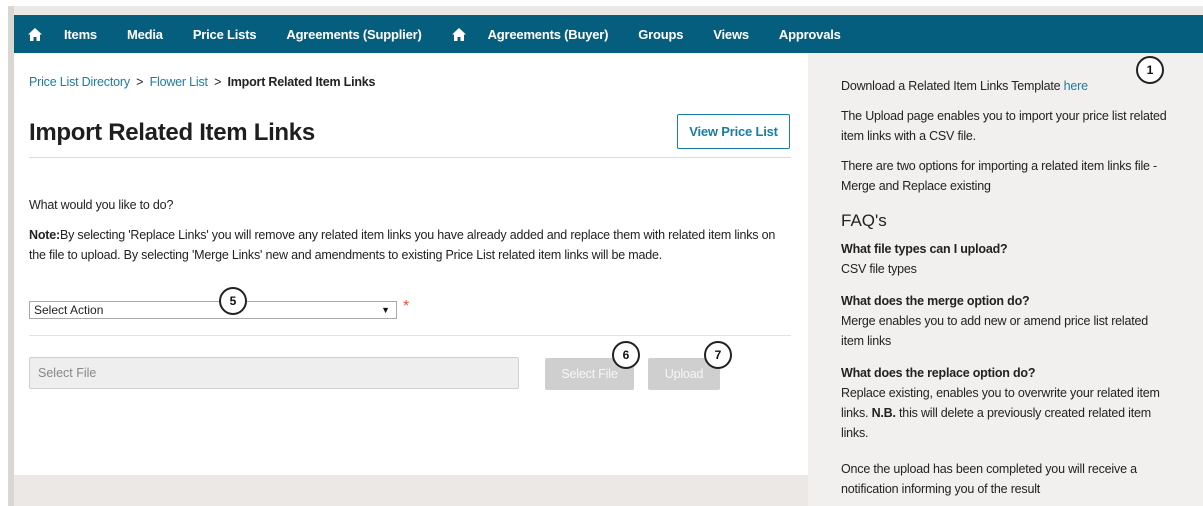 This screenshot has height=506, width=1203. What do you see at coordinates (179, 82) in the screenshot?
I see `breadcrumb-flower-list: Flower List` at bounding box center [179, 82].